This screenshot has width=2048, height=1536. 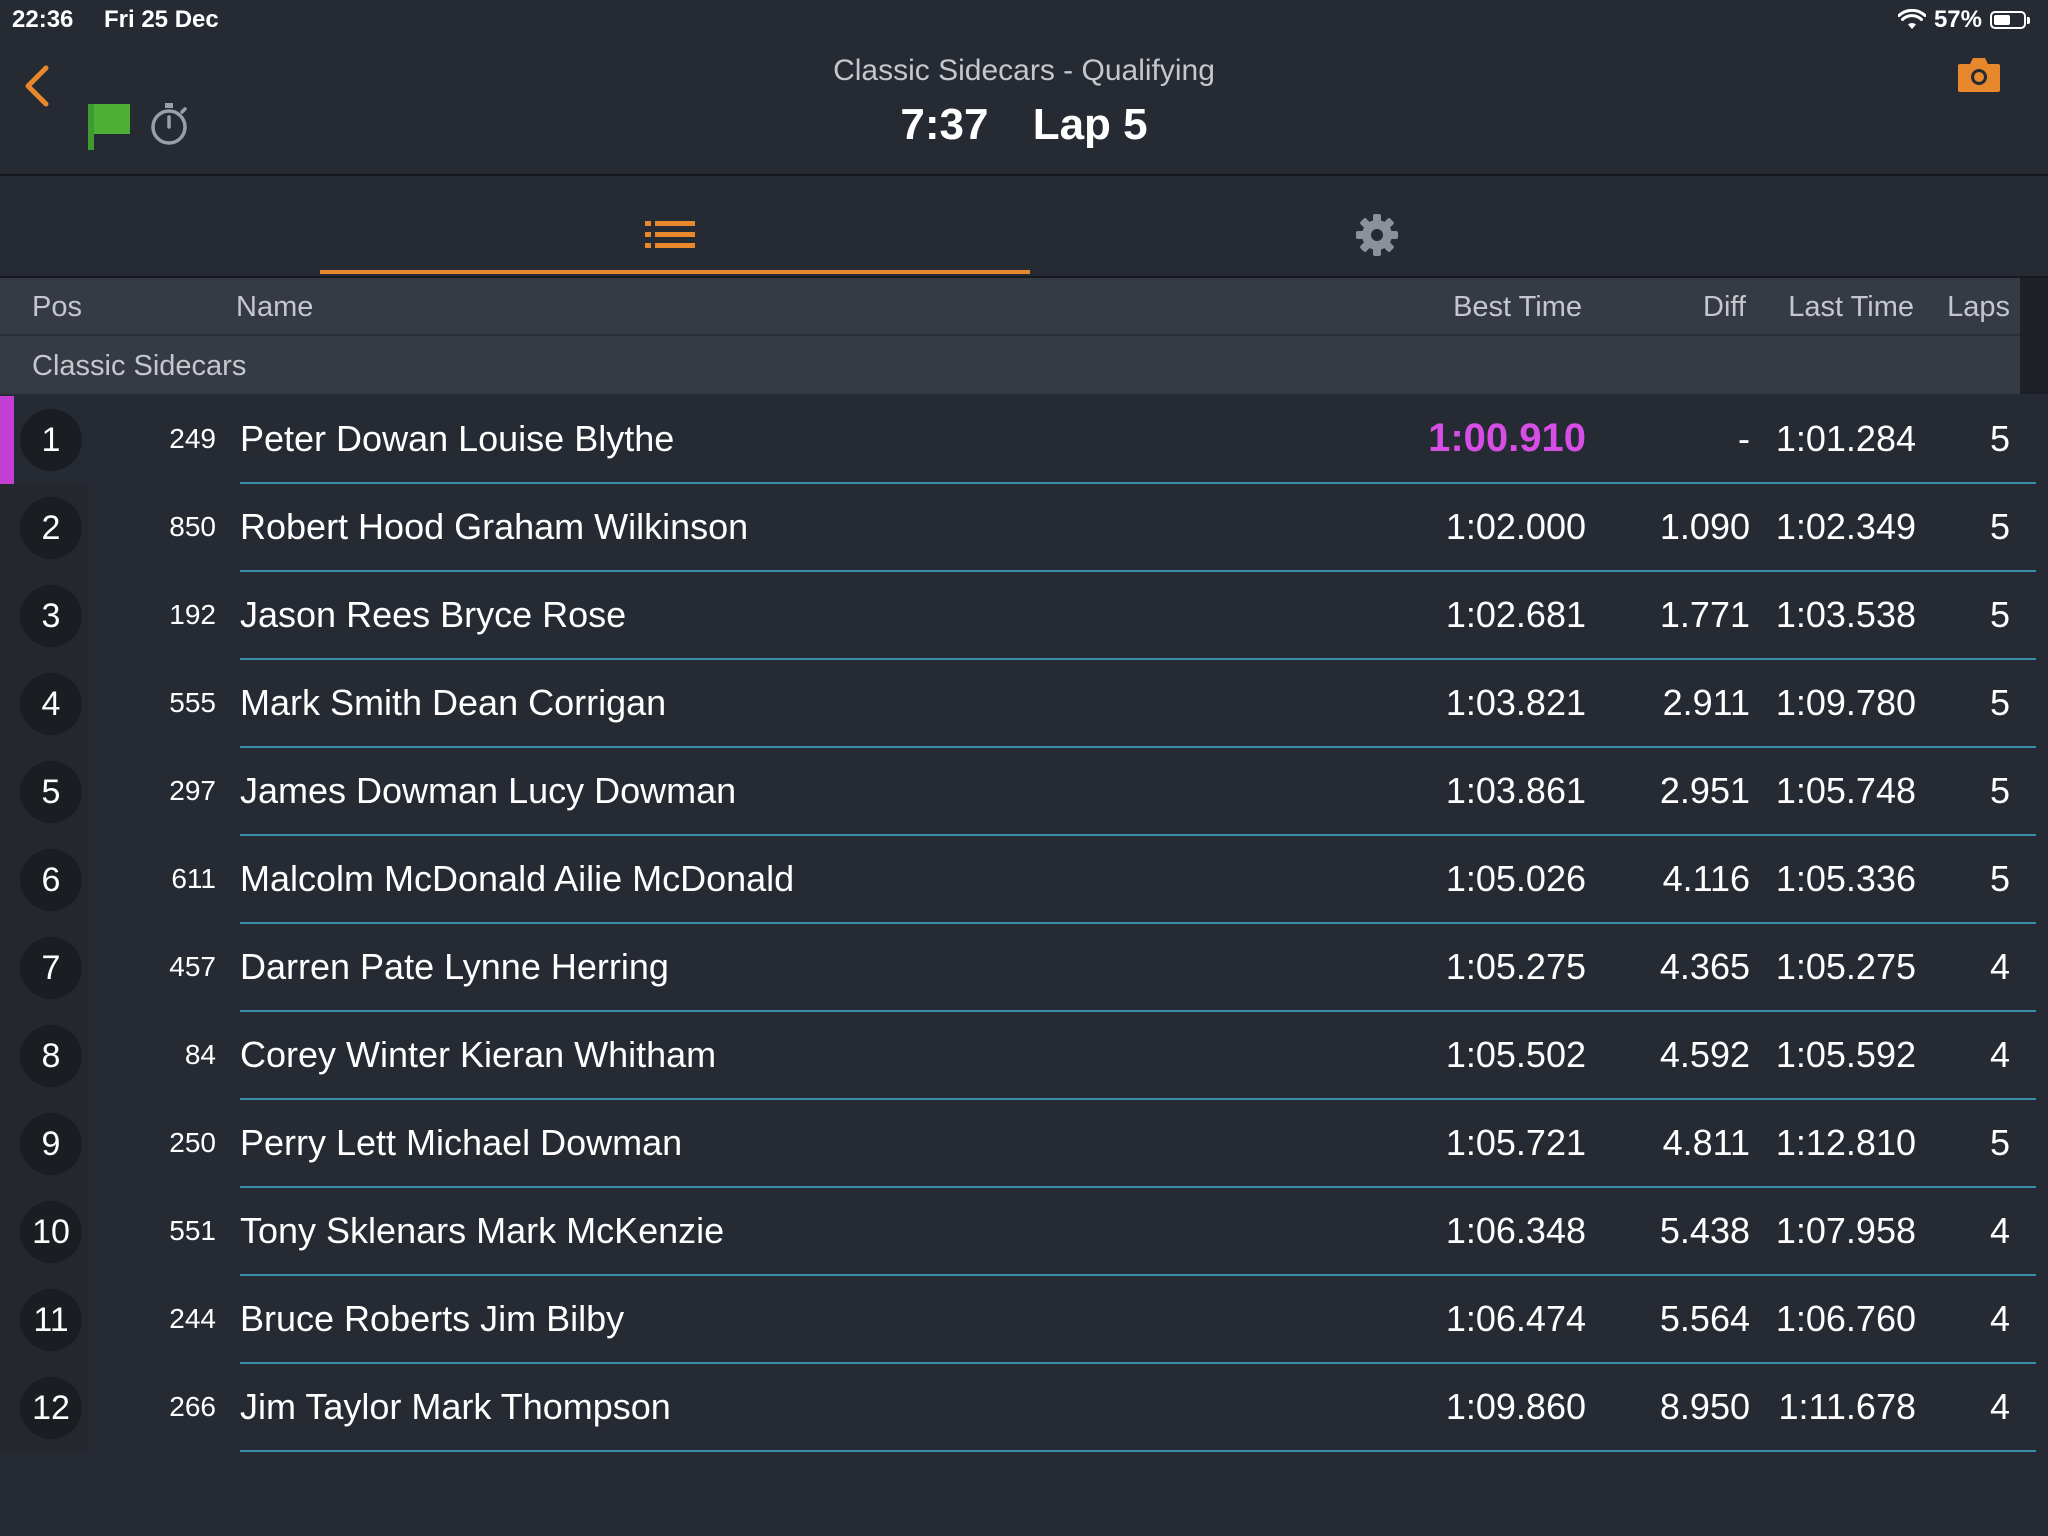 What do you see at coordinates (51, 440) in the screenshot?
I see `position-badge: 1` at bounding box center [51, 440].